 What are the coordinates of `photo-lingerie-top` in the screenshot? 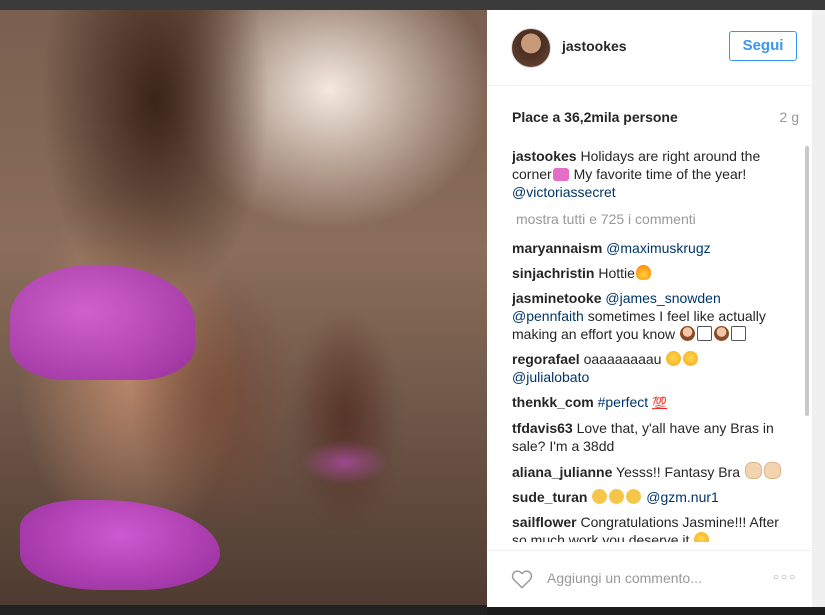 It's located at (102, 322).